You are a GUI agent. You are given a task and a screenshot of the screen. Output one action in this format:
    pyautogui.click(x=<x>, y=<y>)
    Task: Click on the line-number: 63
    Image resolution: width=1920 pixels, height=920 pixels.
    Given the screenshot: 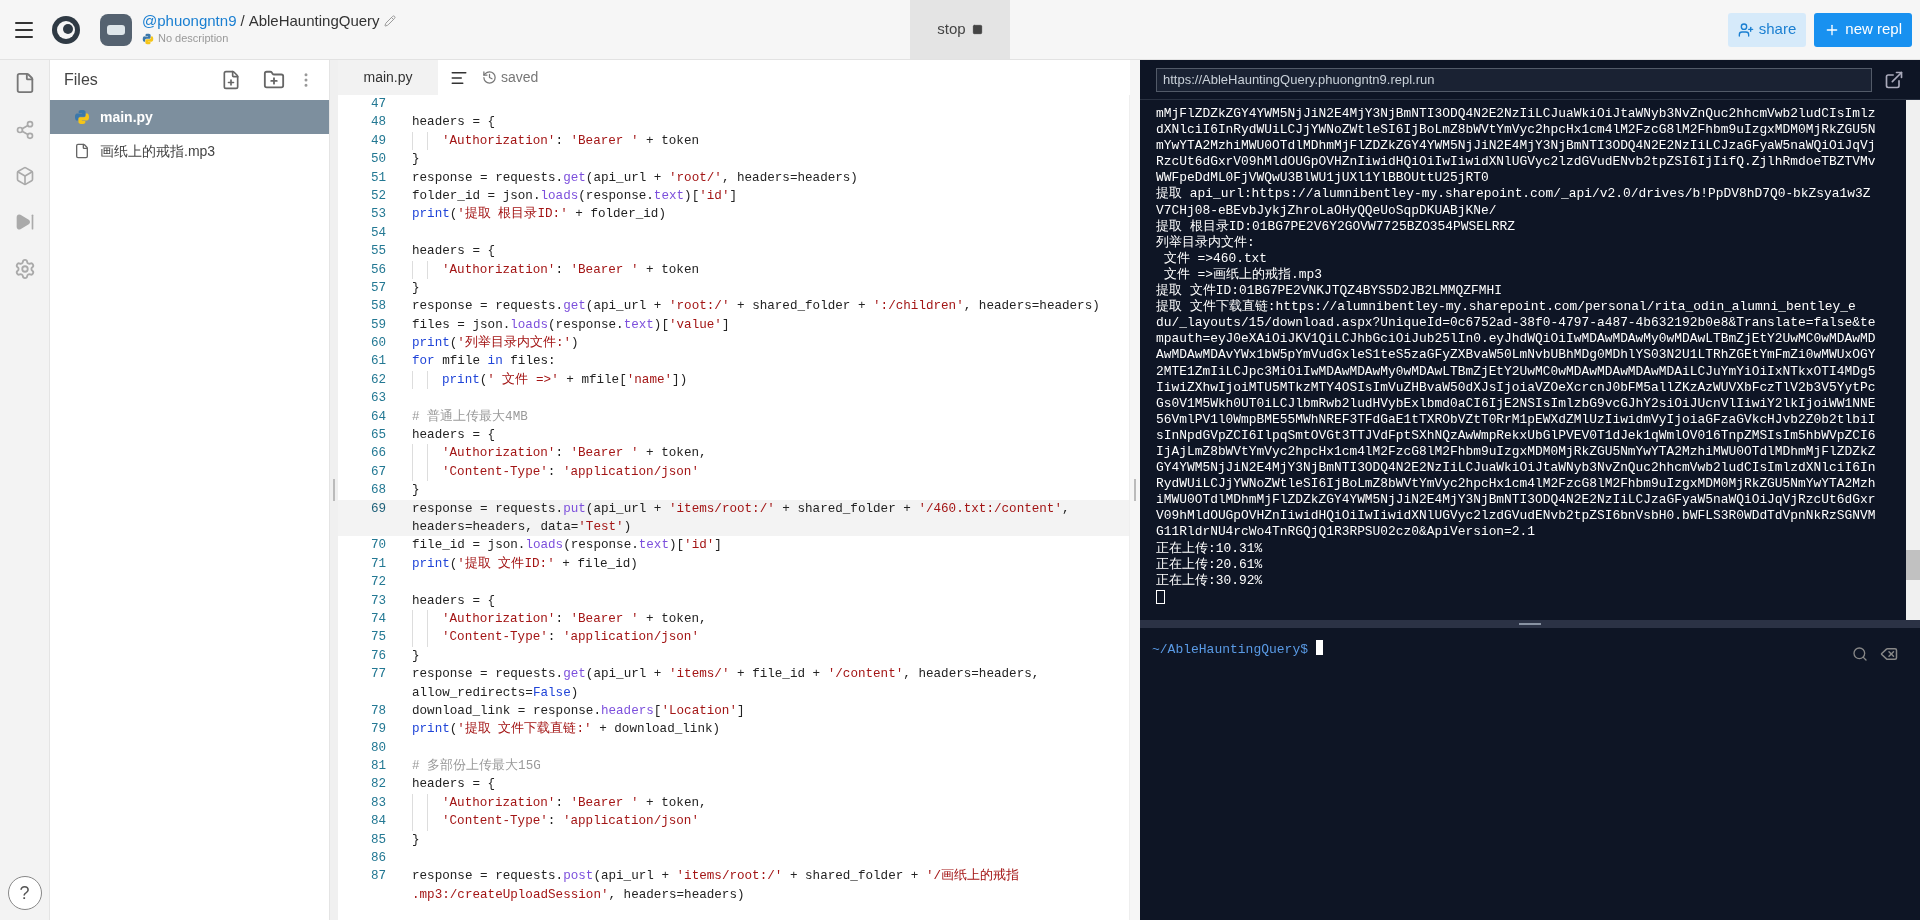 What is the action you would take?
    pyautogui.click(x=377, y=399)
    